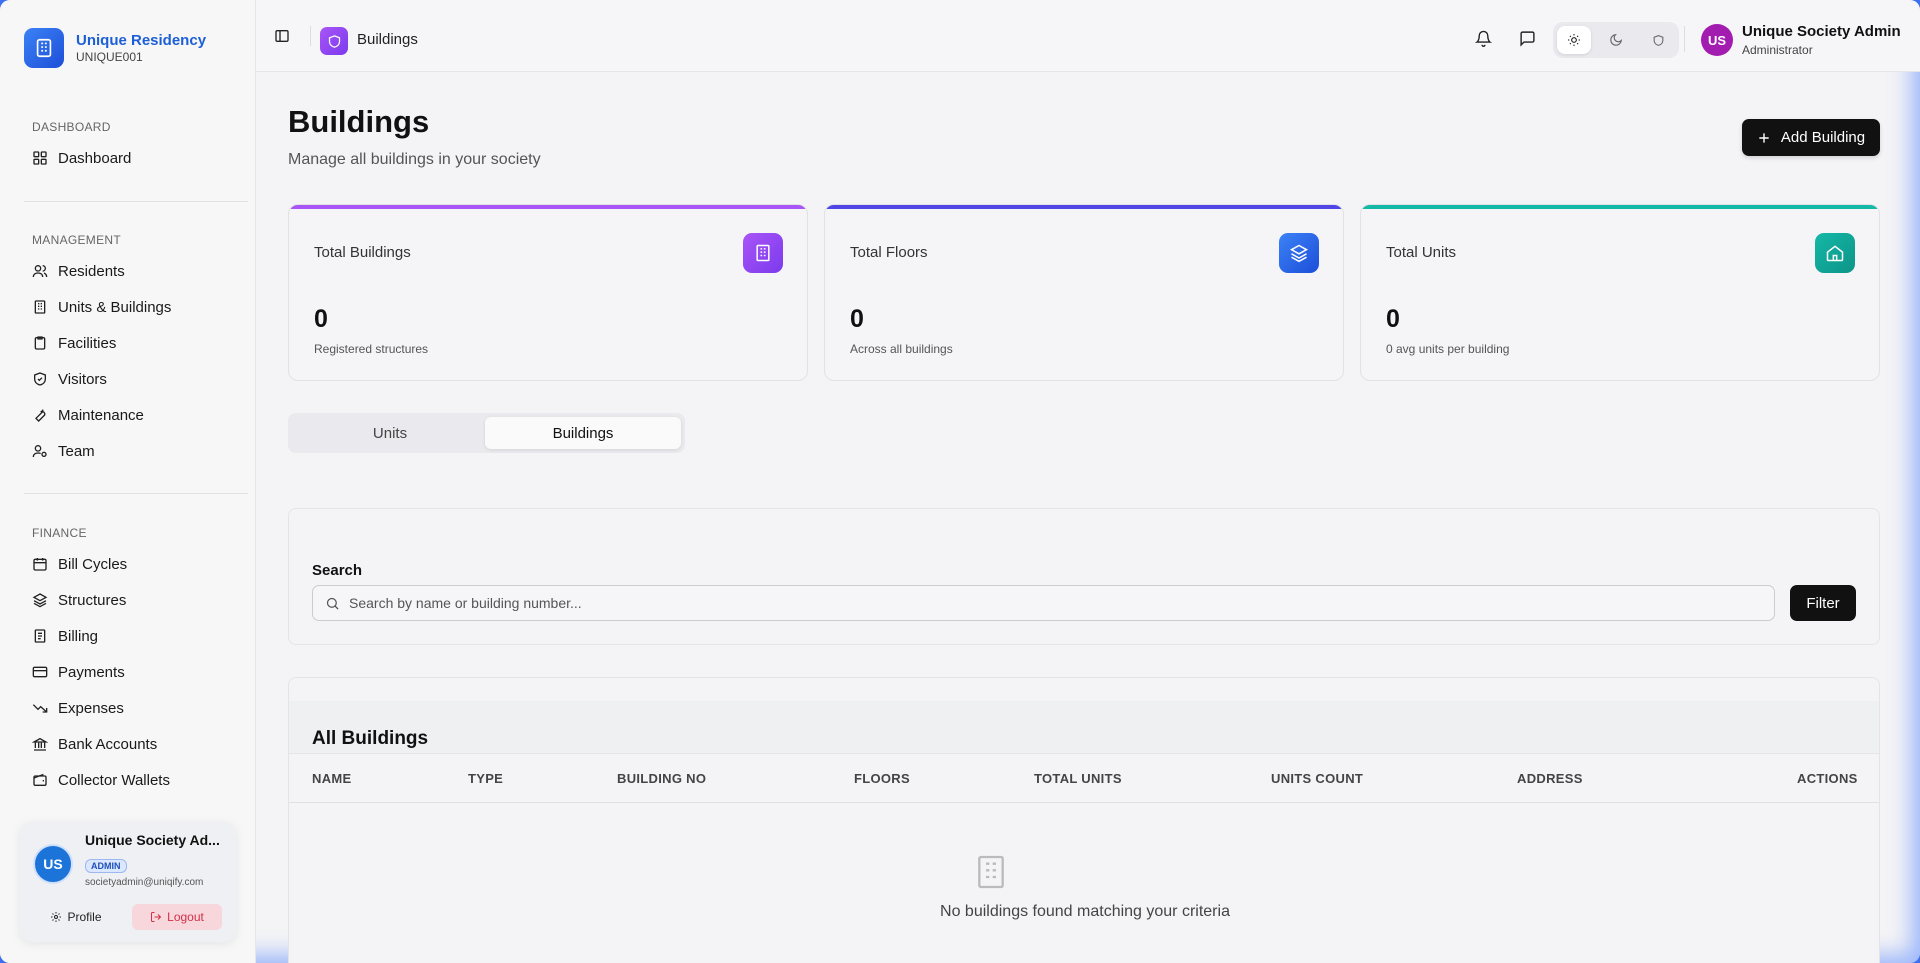 This screenshot has width=1920, height=963. Describe the element at coordinates (40, 672) in the screenshot. I see `credit-card-icon` at that location.